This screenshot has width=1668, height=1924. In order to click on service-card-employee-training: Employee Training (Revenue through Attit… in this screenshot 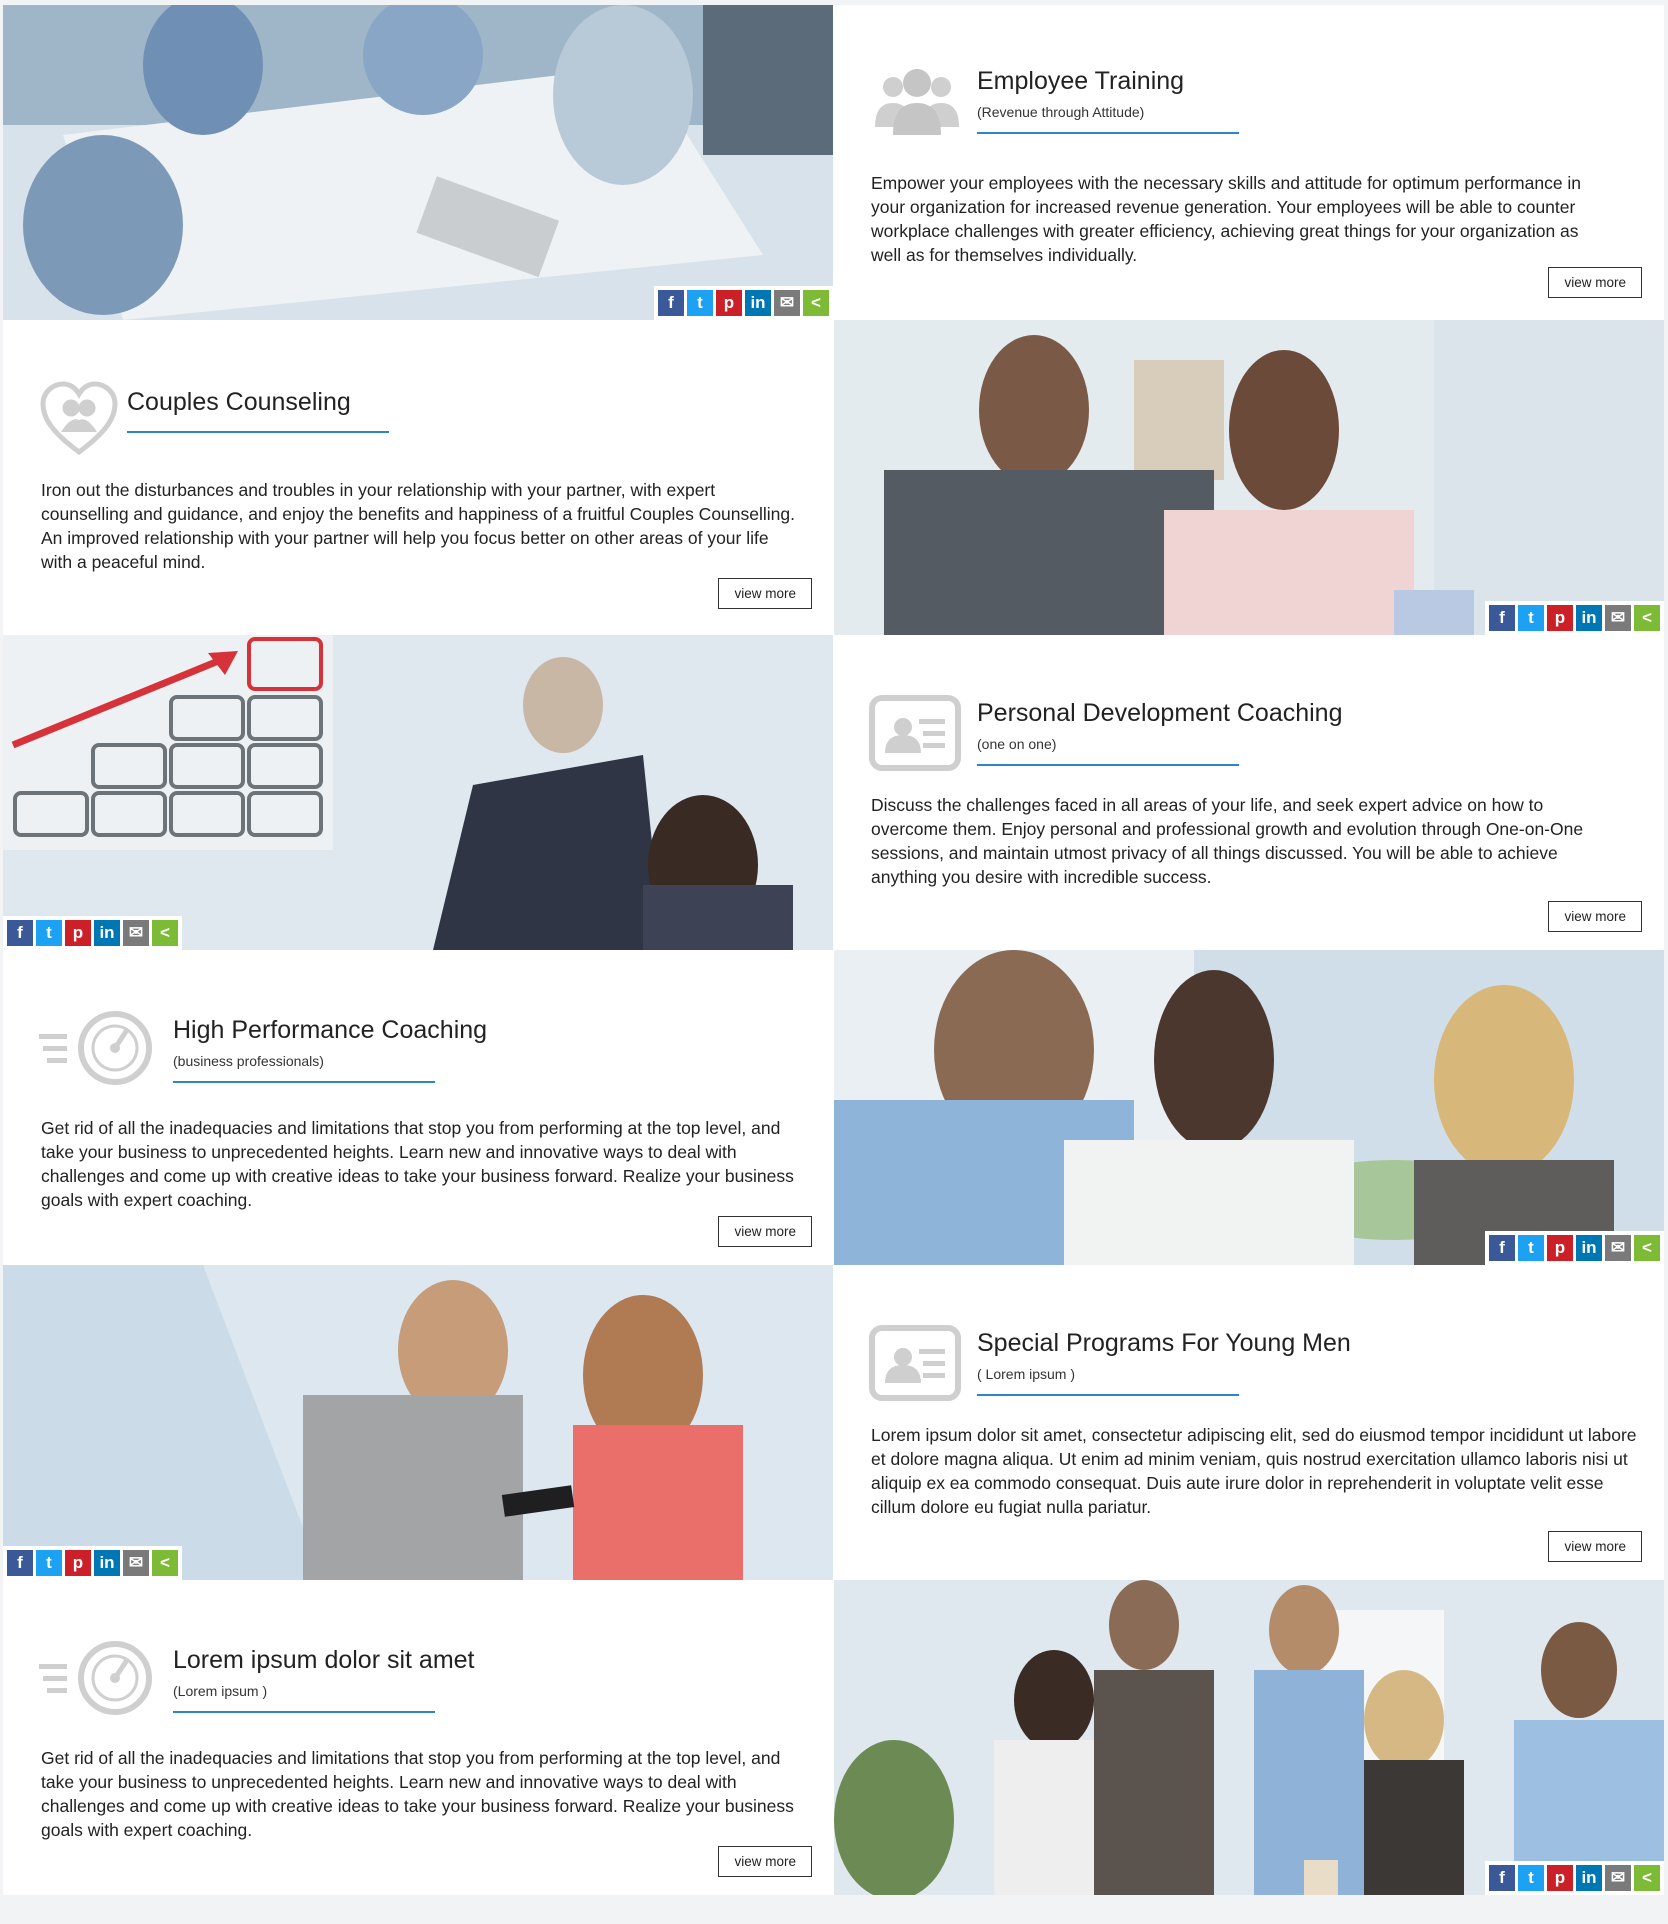, I will do `click(1248, 162)`.